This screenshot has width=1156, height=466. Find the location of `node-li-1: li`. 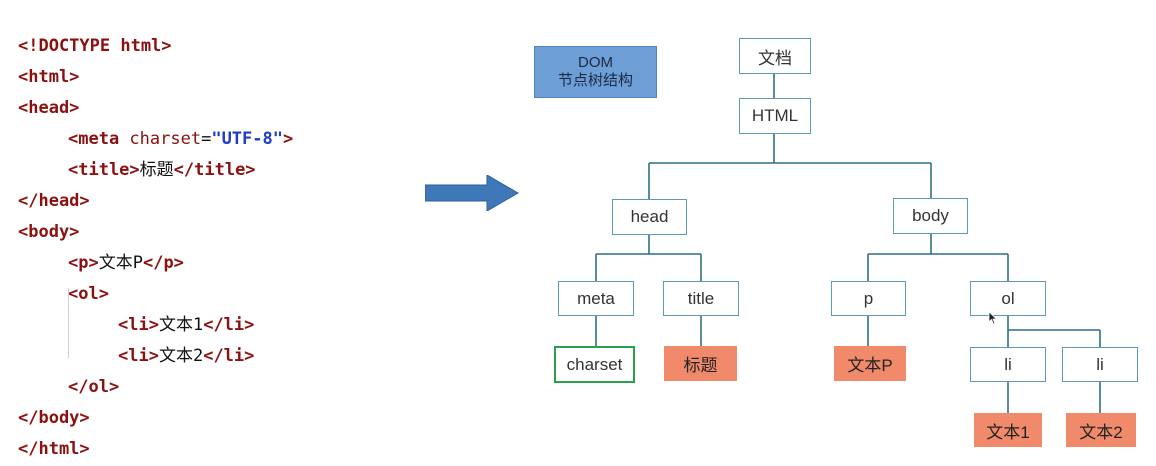

node-li-1: li is located at coordinates (1008, 364).